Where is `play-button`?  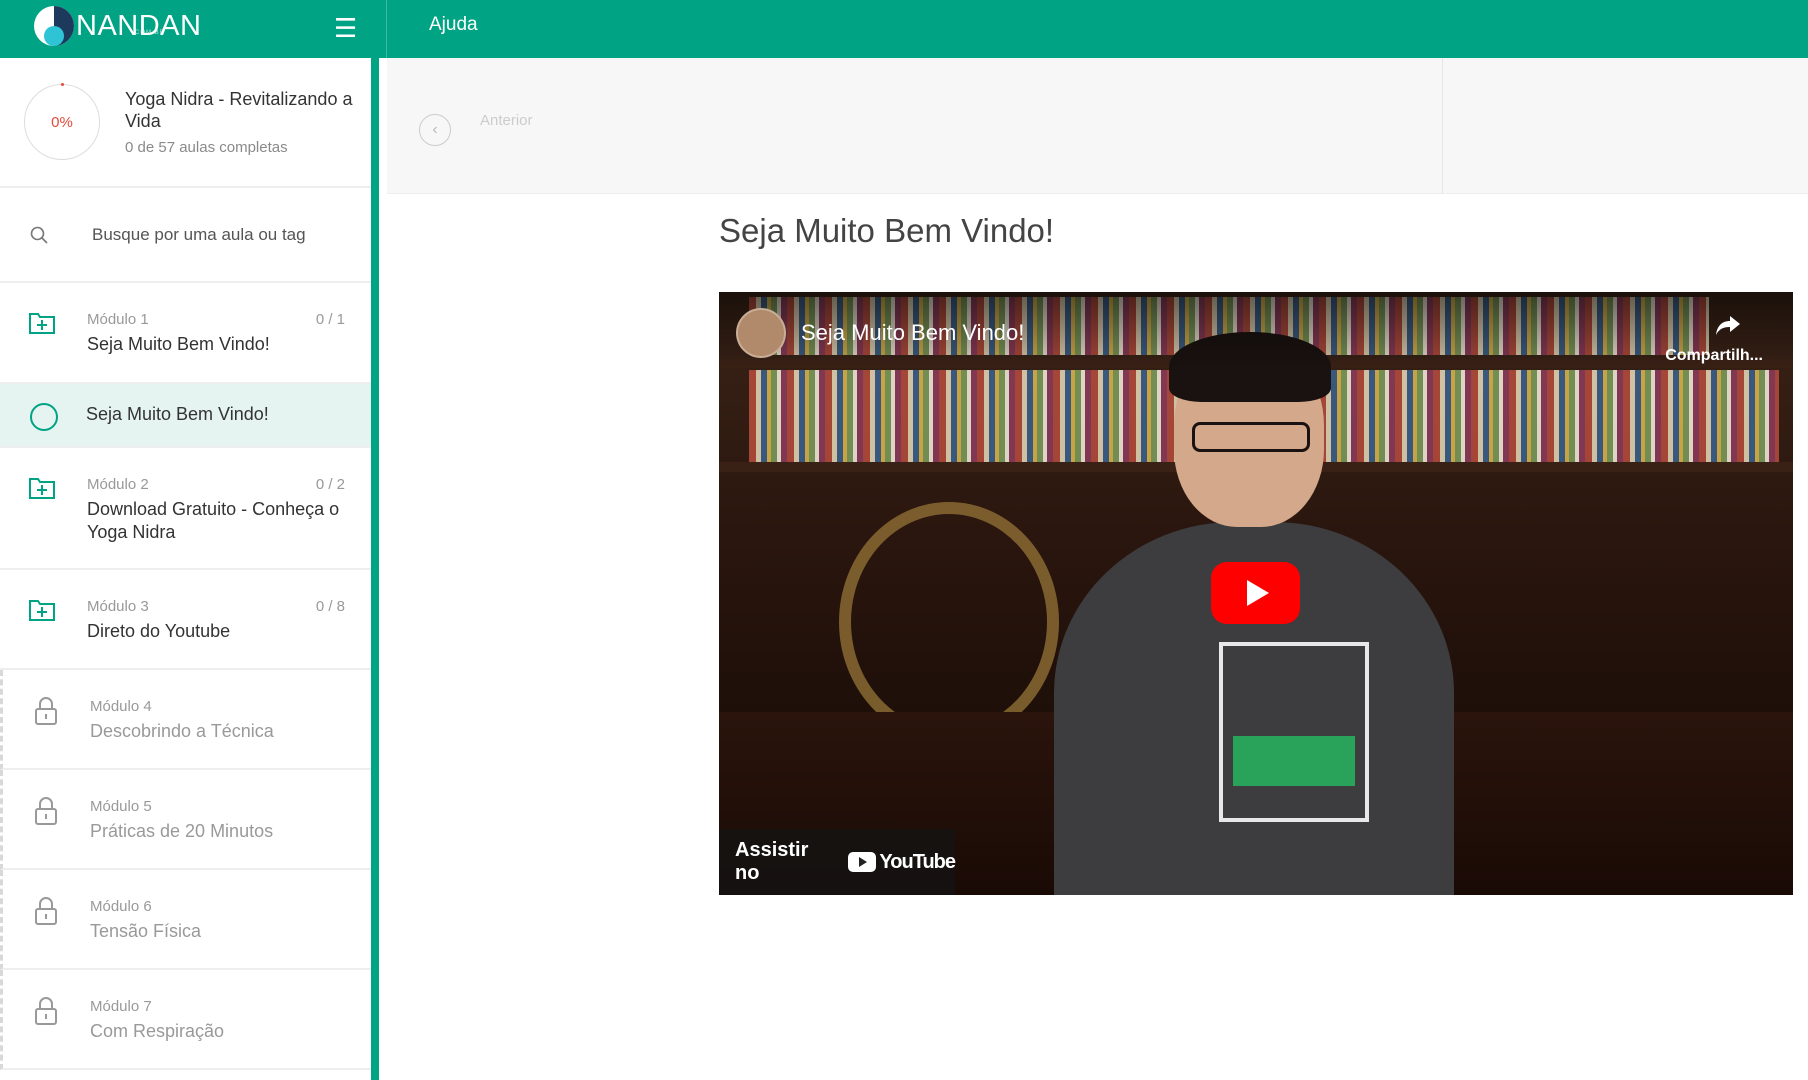 play-button is located at coordinates (1255, 593).